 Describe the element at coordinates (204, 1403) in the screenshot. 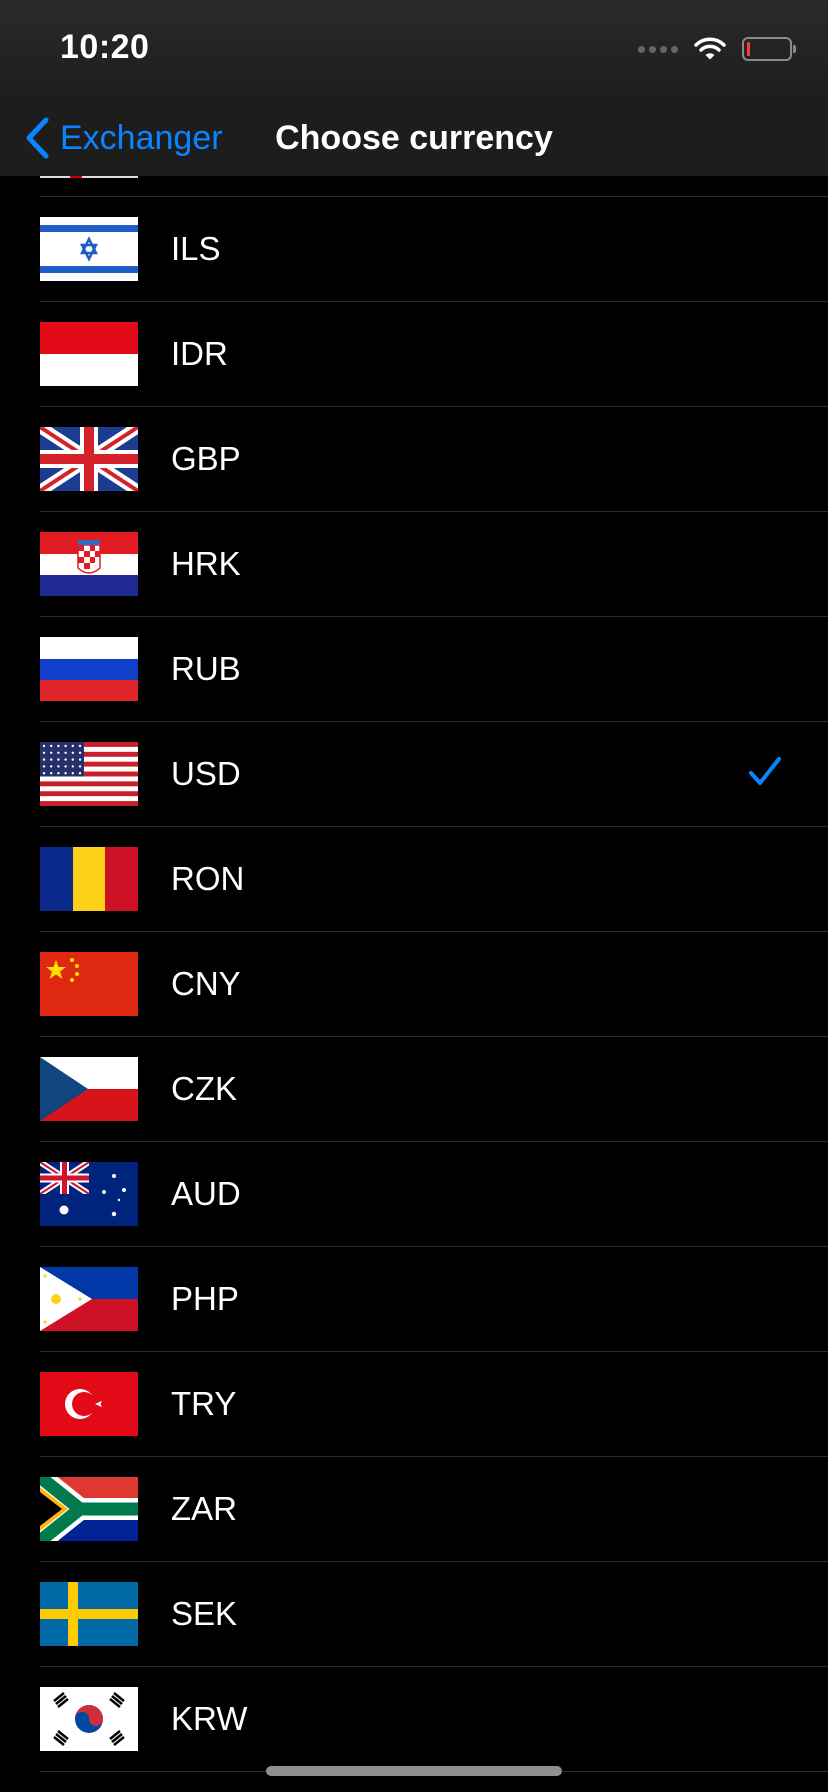

I see `currency-code: TRY` at that location.